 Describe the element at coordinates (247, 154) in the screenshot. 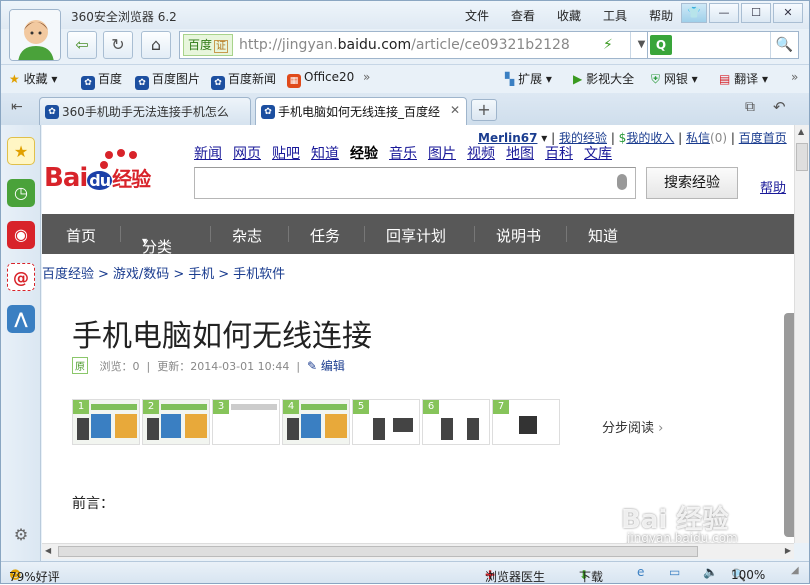

I see `link-web: 网页` at that location.